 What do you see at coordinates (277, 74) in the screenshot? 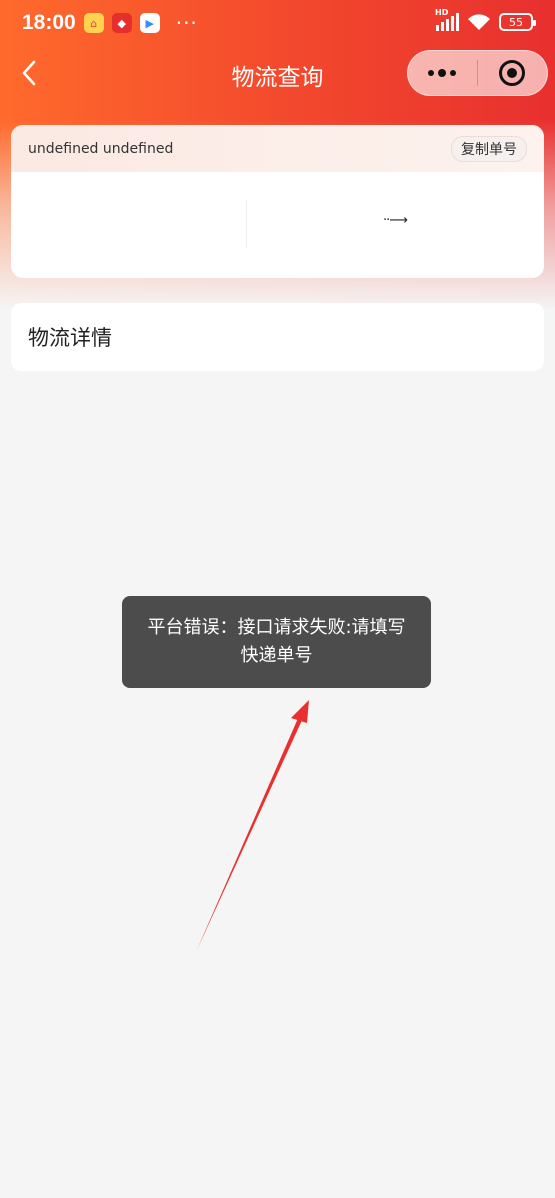
I see `nav-bar: 物流查询` at bounding box center [277, 74].